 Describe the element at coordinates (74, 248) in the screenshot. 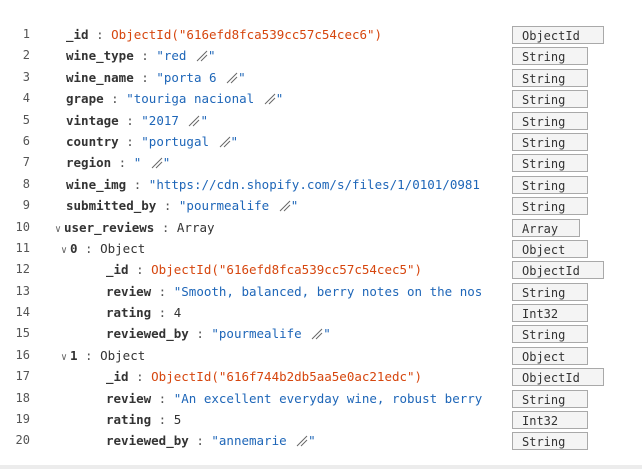

I see `field-key: 0` at that location.